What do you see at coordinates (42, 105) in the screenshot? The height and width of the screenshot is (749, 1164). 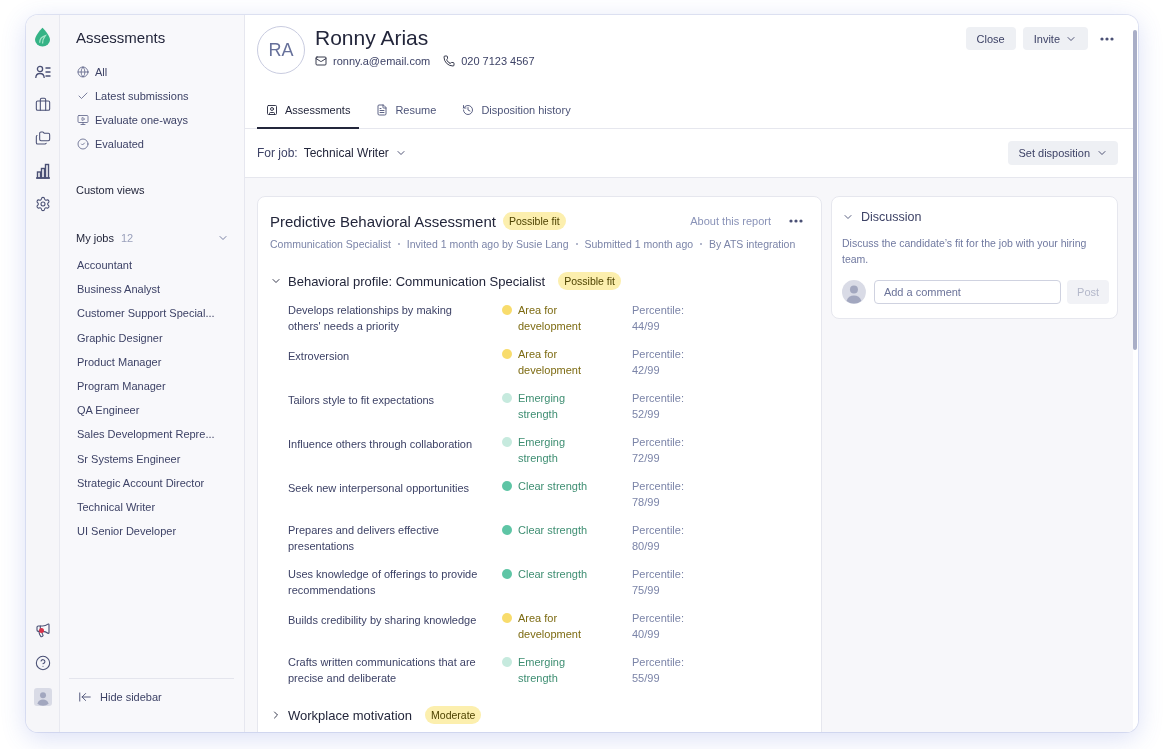 I see `briefcase-icon` at bounding box center [42, 105].